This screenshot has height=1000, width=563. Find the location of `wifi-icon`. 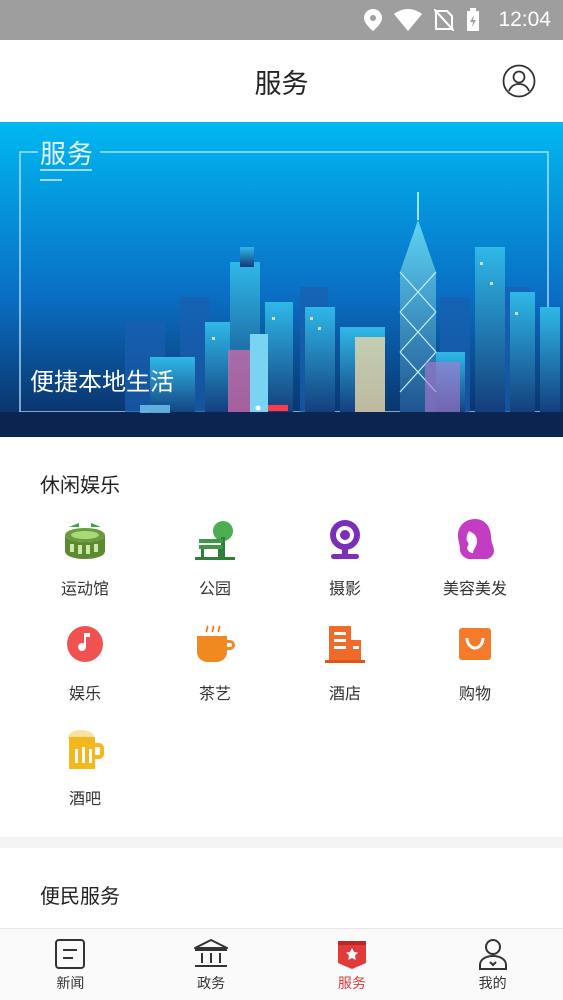

wifi-icon is located at coordinates (408, 20).